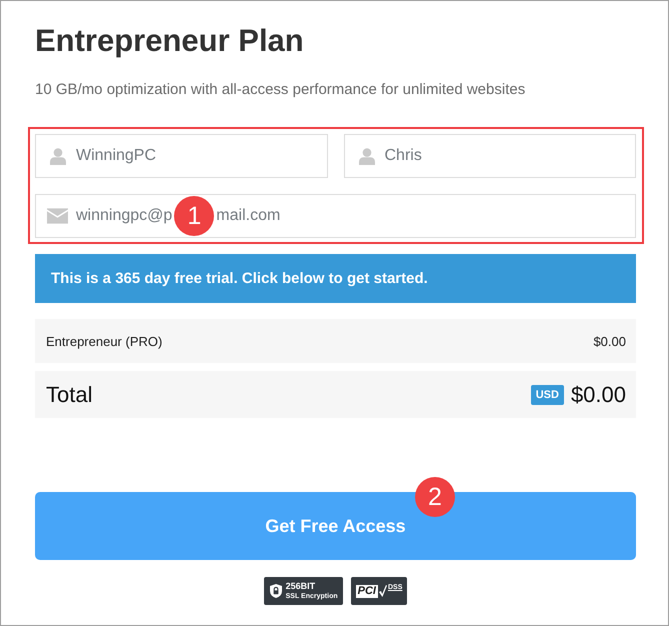  I want to click on envelope-icon, so click(57, 216).